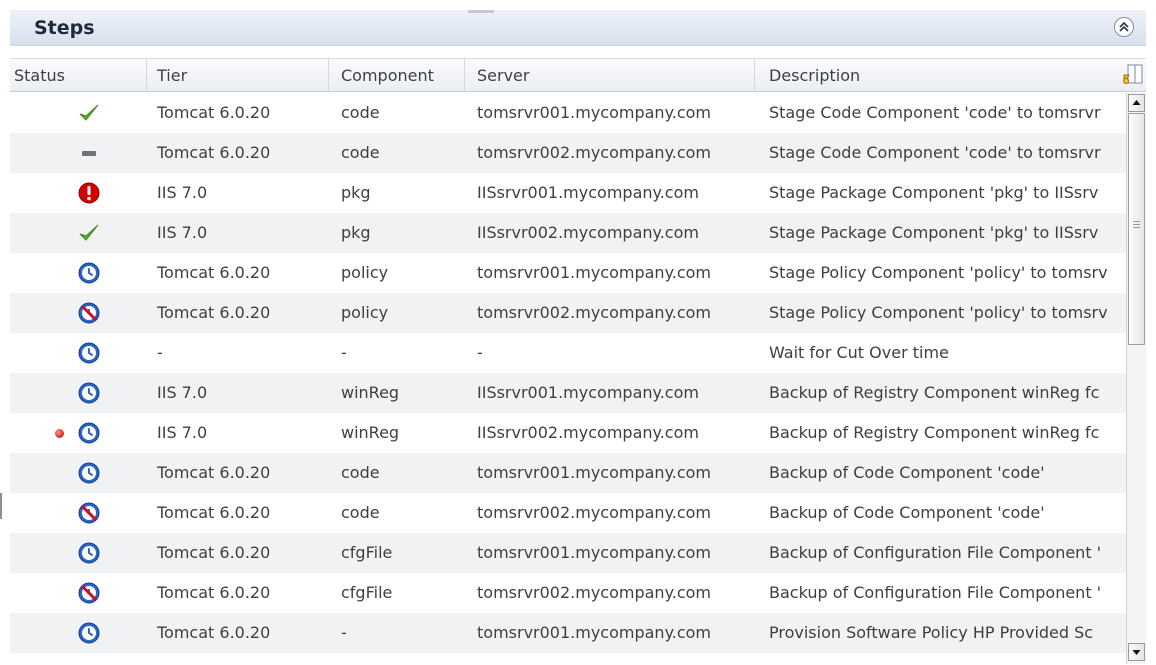 The width and height of the screenshot is (1156, 665). What do you see at coordinates (610, 75) in the screenshot?
I see `column-header-server: Server` at bounding box center [610, 75].